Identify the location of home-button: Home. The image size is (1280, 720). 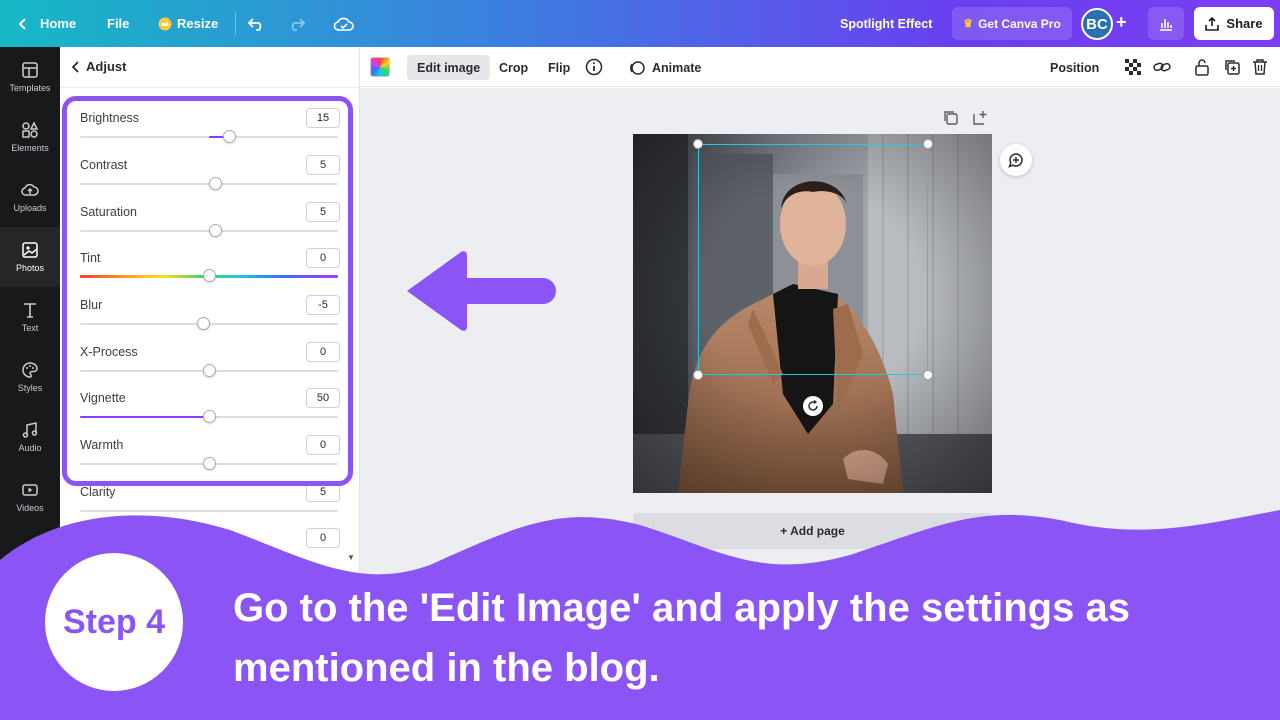
(47, 23).